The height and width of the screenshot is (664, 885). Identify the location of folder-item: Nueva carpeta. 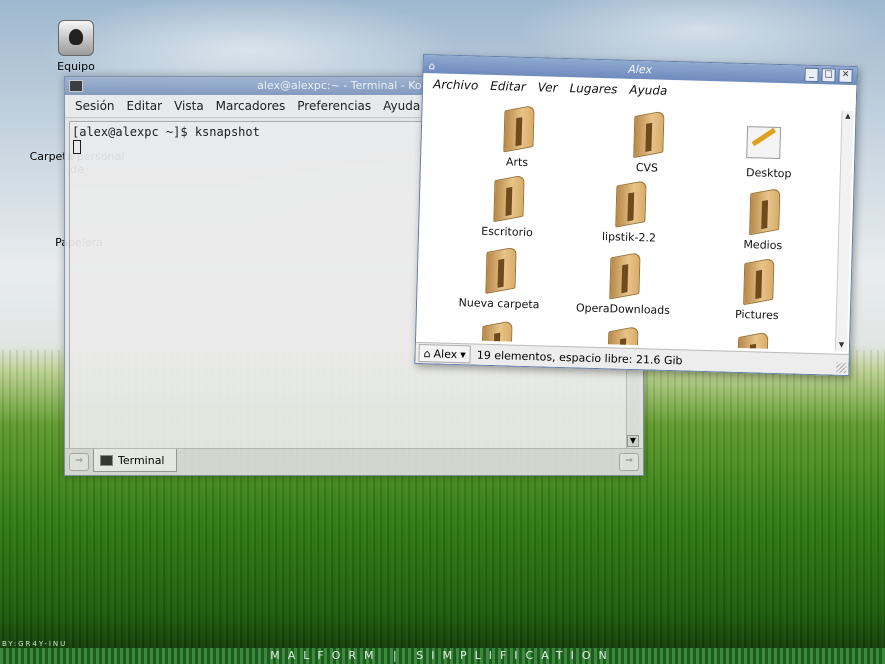
(500, 280).